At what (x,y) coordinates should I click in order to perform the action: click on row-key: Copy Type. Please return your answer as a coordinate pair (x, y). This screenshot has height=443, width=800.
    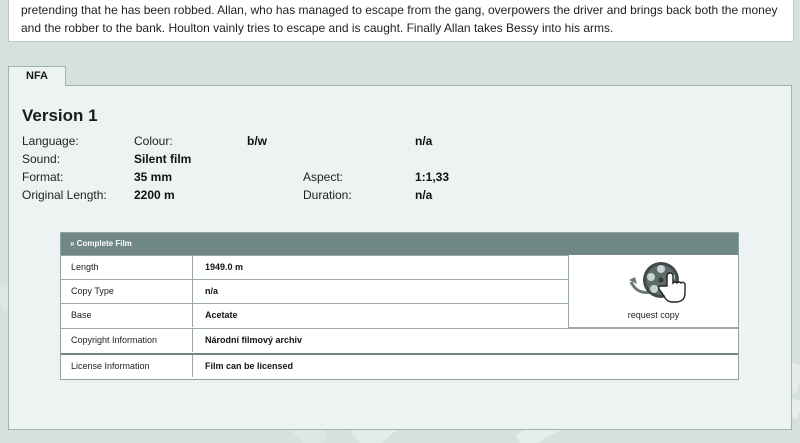
    Looking at the image, I should click on (92, 291).